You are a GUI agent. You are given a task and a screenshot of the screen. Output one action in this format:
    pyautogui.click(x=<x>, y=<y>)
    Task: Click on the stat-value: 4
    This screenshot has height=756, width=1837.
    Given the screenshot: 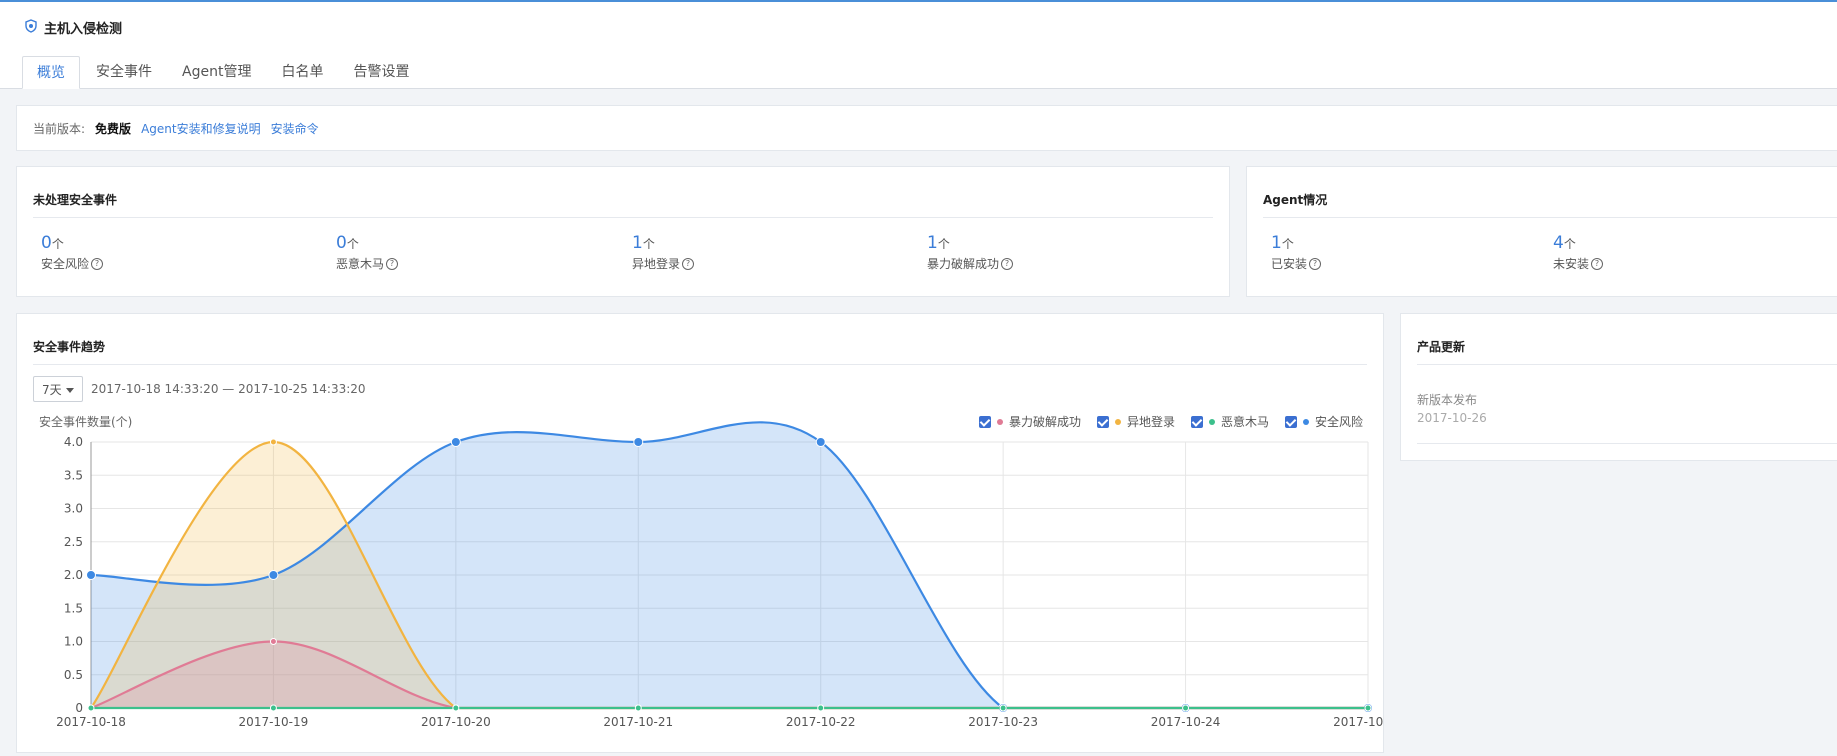 What is the action you would take?
    pyautogui.click(x=1558, y=243)
    